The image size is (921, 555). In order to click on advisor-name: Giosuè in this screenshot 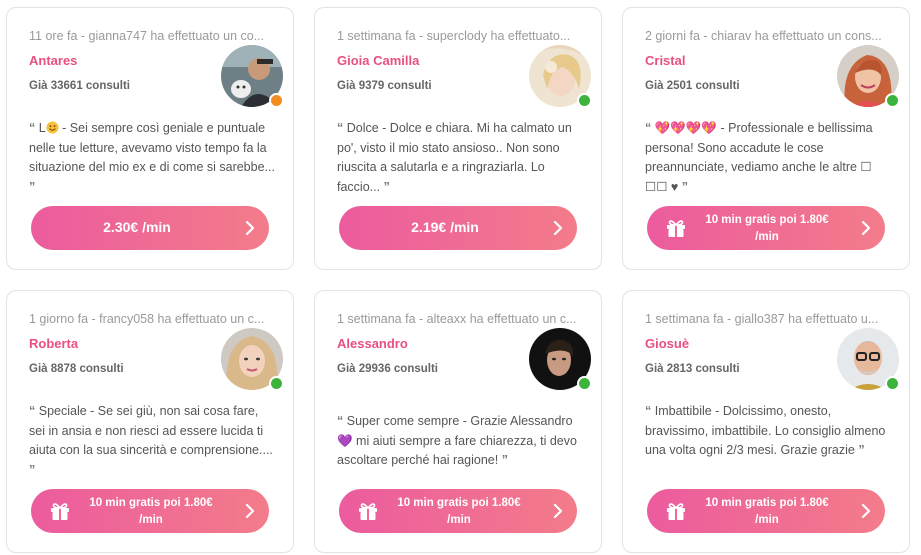, I will do `click(667, 343)`.